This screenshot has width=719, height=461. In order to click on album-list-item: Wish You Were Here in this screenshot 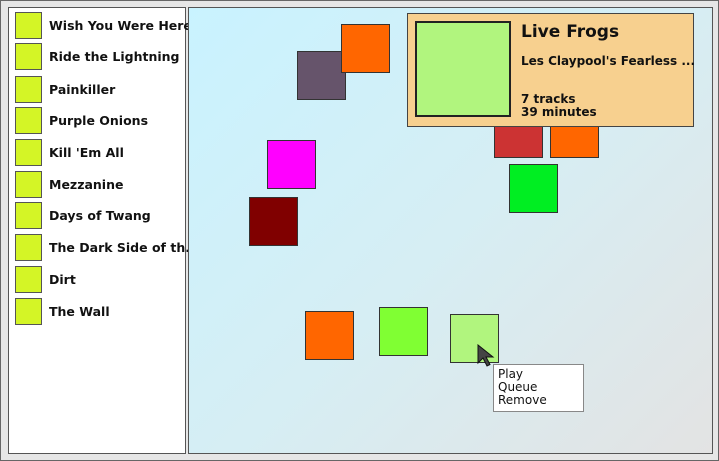, I will do `click(103, 25)`.